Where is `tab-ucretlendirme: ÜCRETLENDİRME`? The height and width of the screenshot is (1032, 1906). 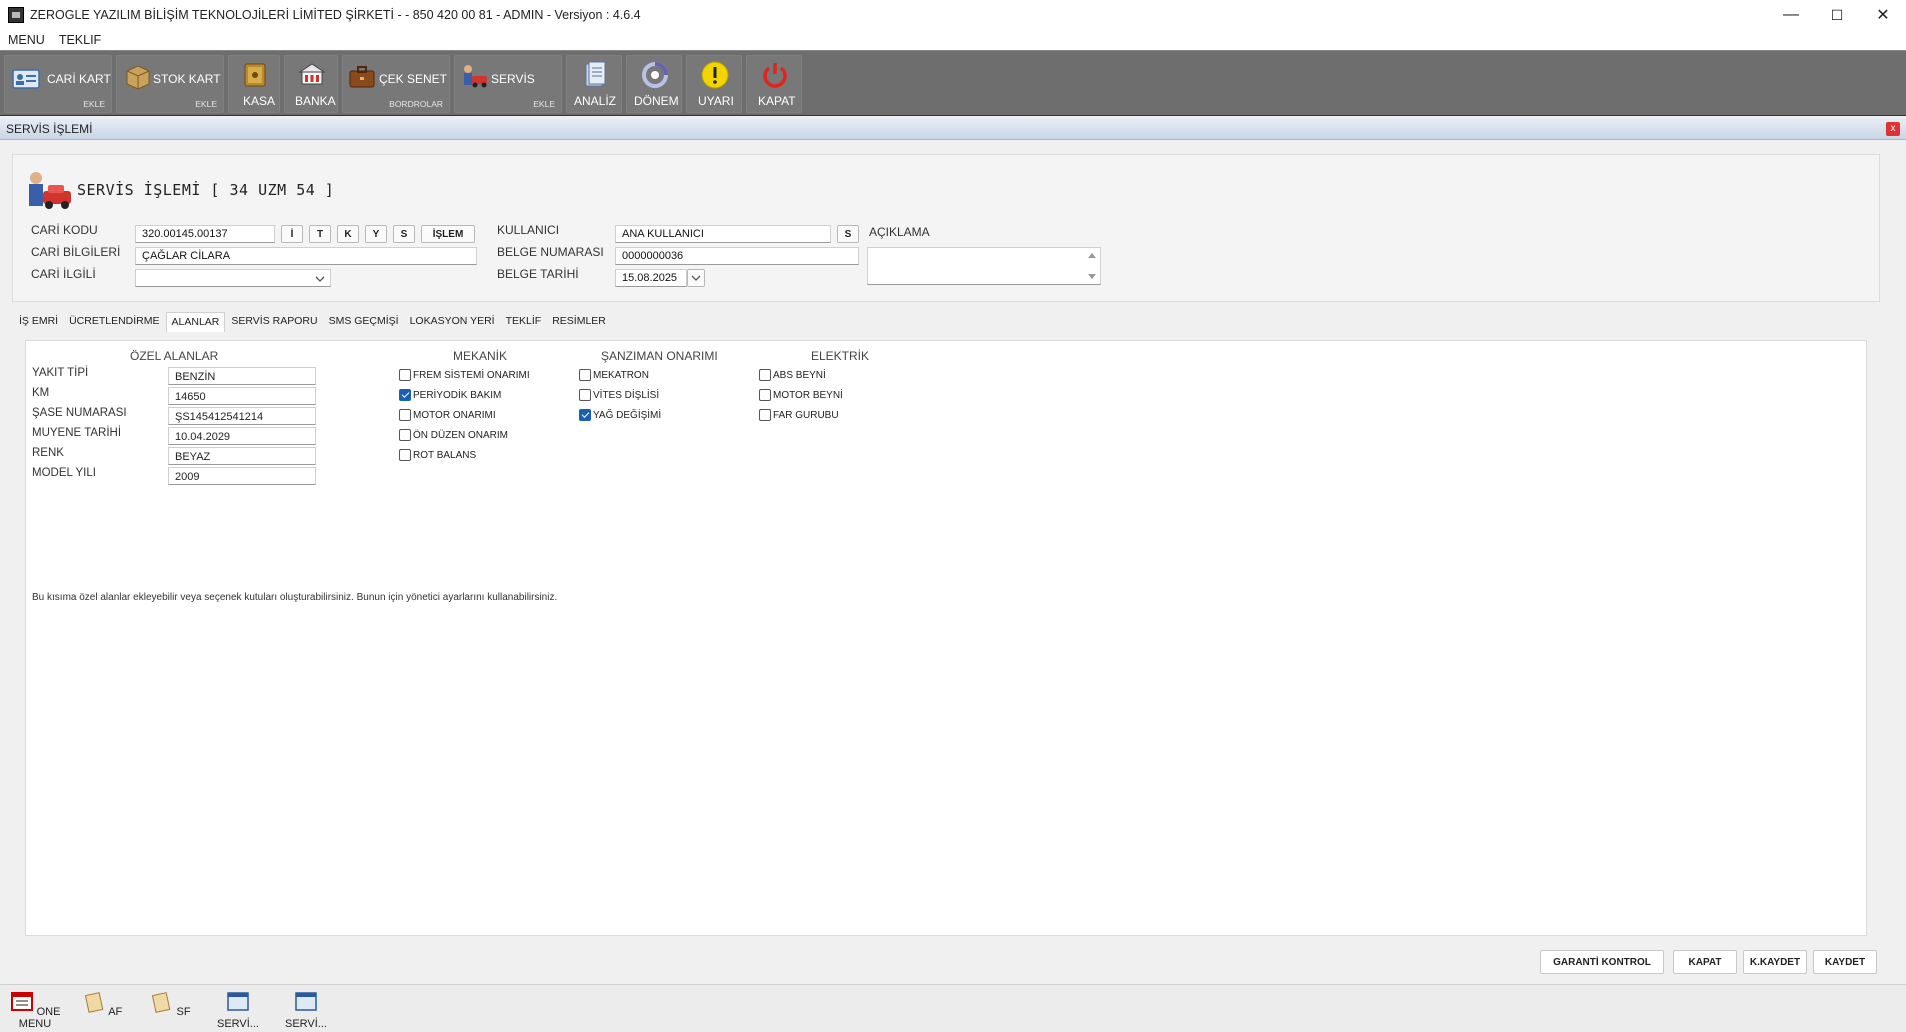 tab-ucretlendirme: ÜCRETLENDİRME is located at coordinates (114, 322).